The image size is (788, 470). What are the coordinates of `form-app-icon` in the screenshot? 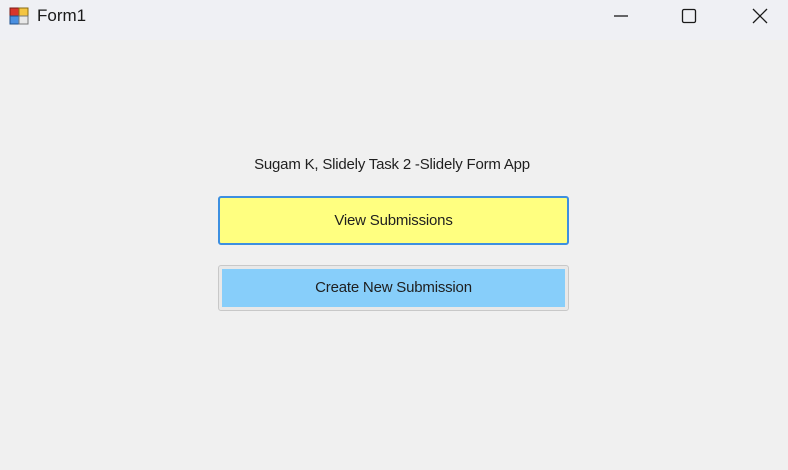 It's located at (19, 16).